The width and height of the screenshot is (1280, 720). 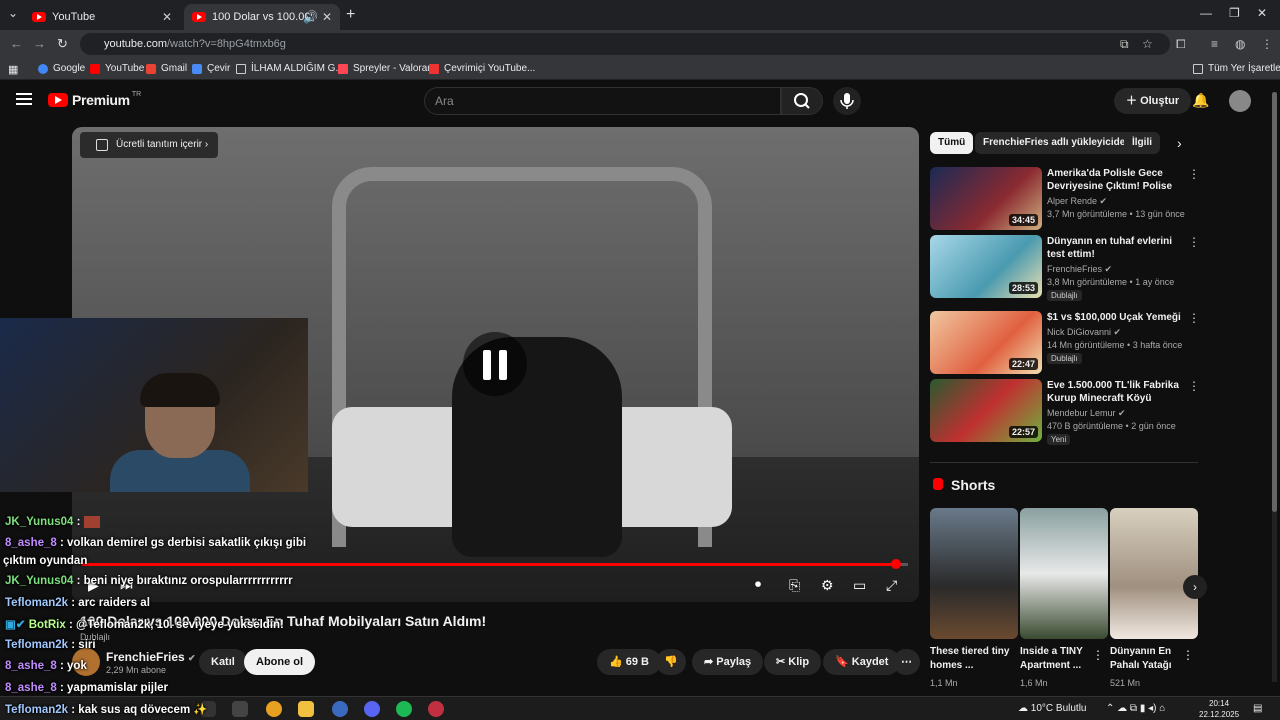 What do you see at coordinates (274, 709) in the screenshot?
I see `chrome-icon` at bounding box center [274, 709].